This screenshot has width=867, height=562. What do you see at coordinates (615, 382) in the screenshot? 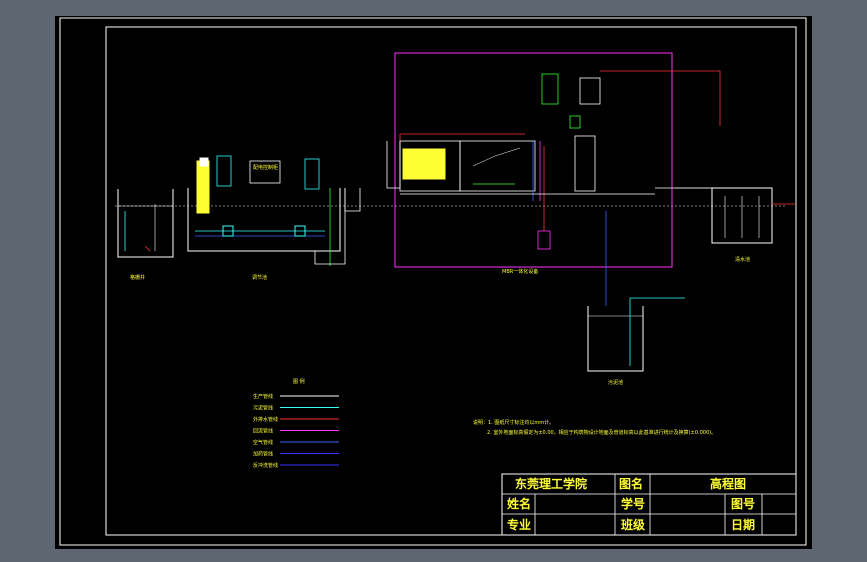
I see `sludge-tank-label: 污泥池` at bounding box center [615, 382].